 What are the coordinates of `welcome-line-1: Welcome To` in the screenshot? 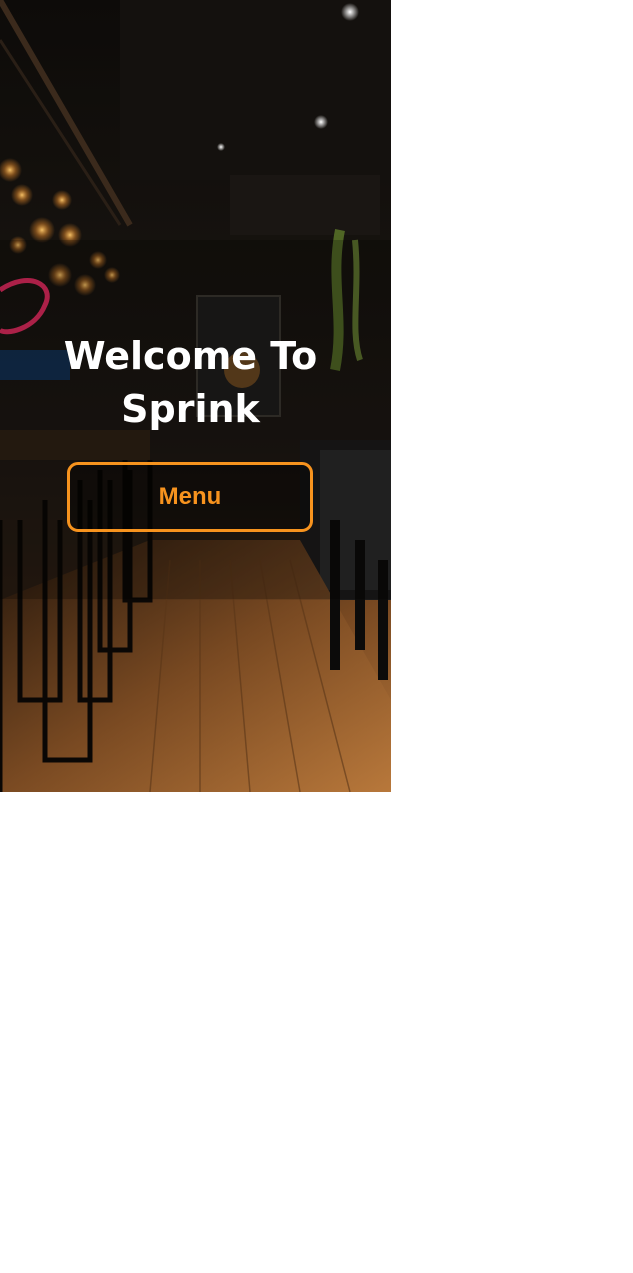 It's located at (190, 356).